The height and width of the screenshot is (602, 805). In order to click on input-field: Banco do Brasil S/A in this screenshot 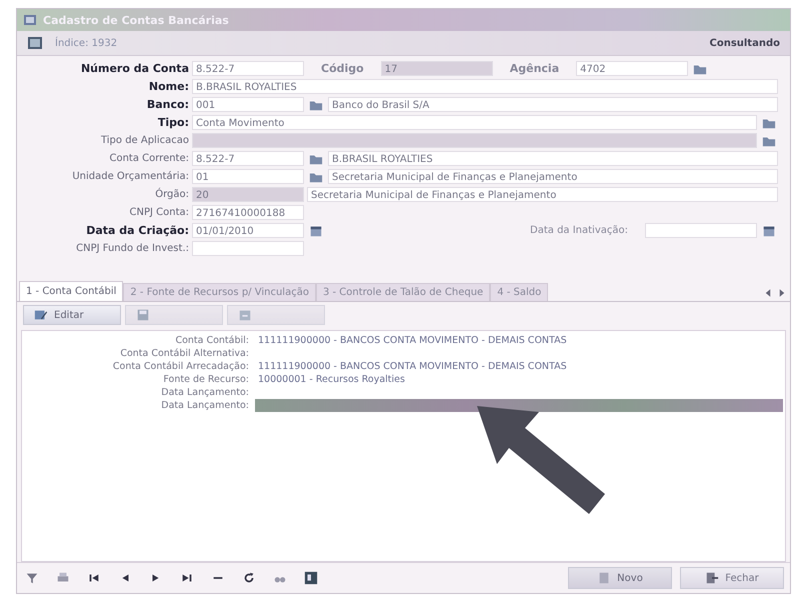, I will do `click(553, 104)`.